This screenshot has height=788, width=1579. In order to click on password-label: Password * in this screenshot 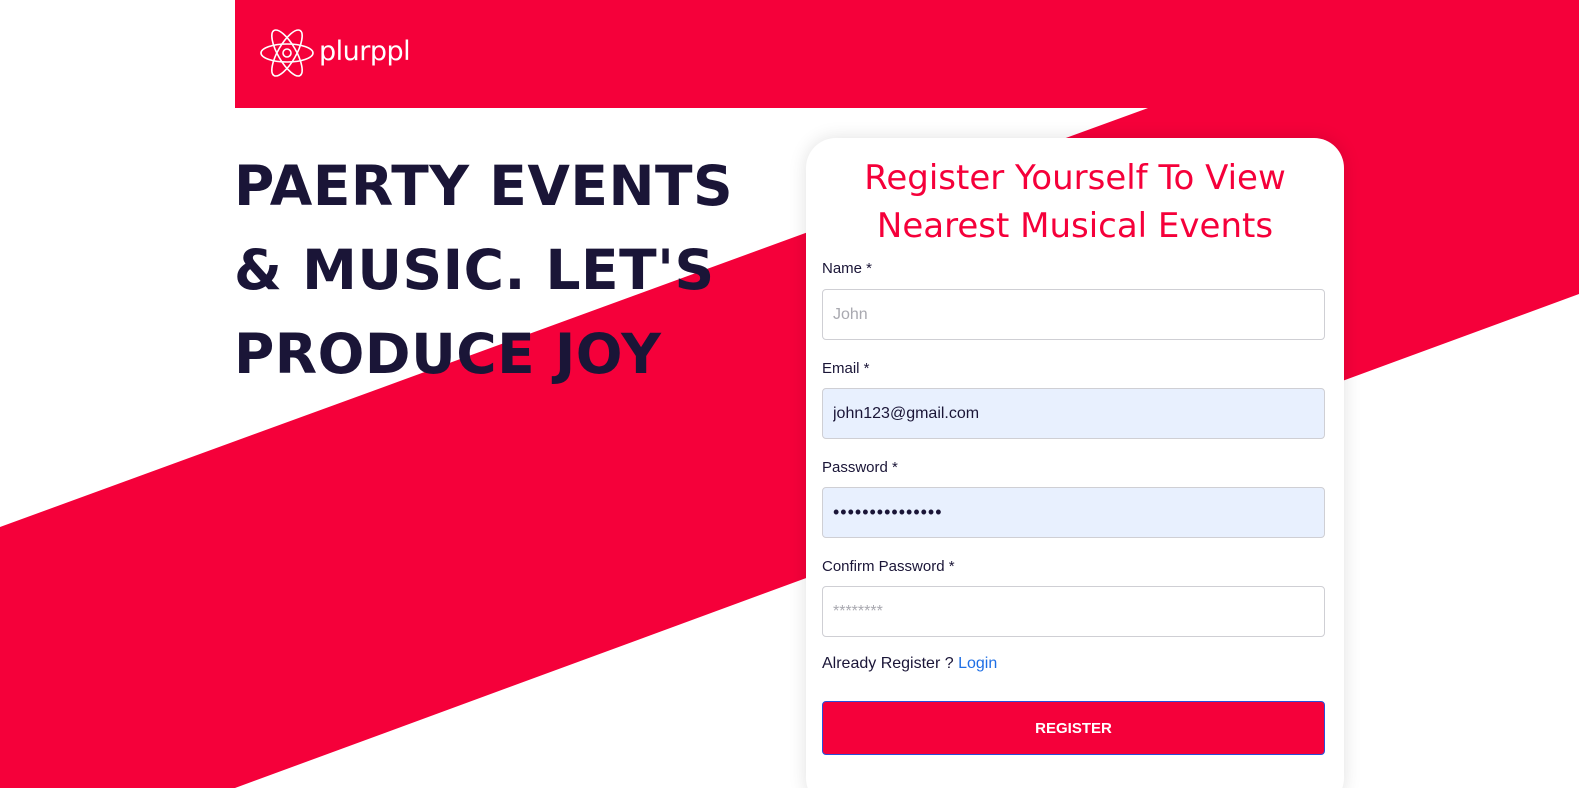, I will do `click(860, 467)`.